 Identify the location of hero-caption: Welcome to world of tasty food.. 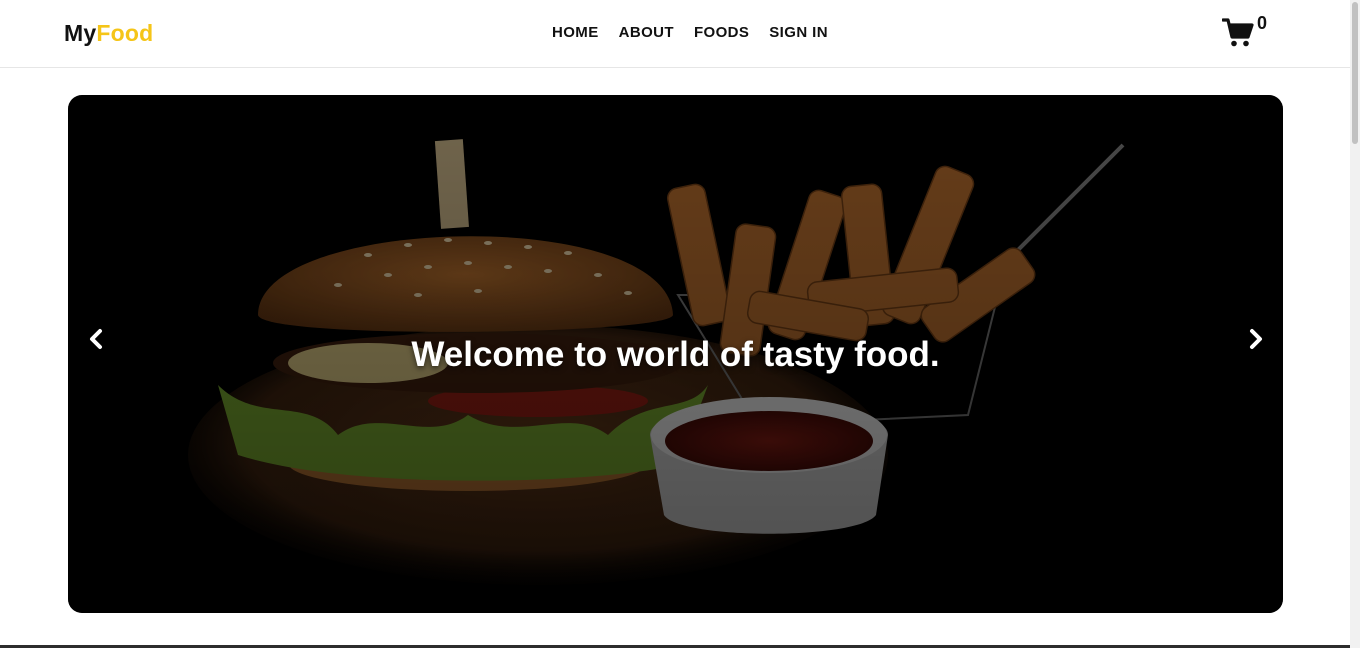
(675, 354).